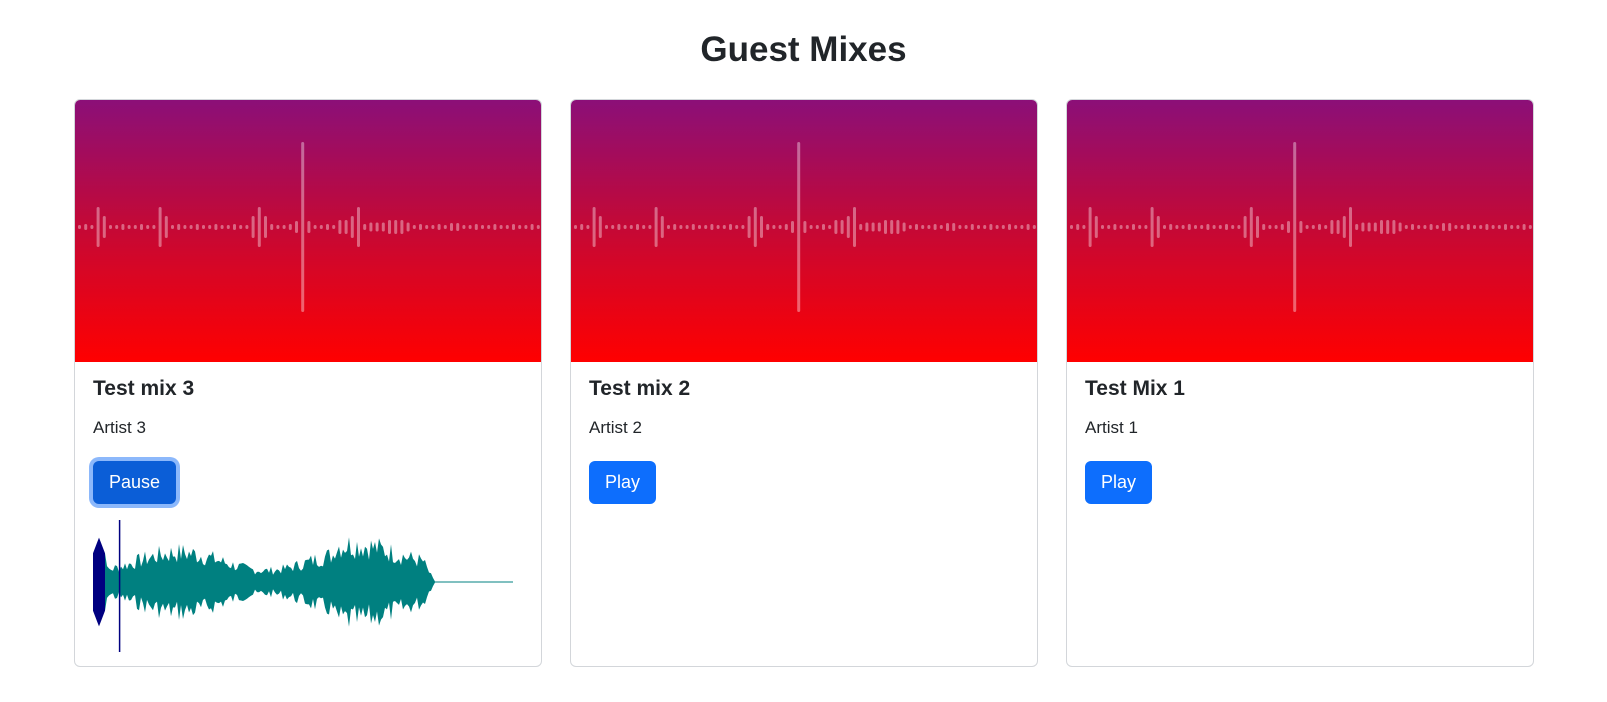 This screenshot has width=1607, height=702. I want to click on page-title: Guest Mixes, so click(803, 49).